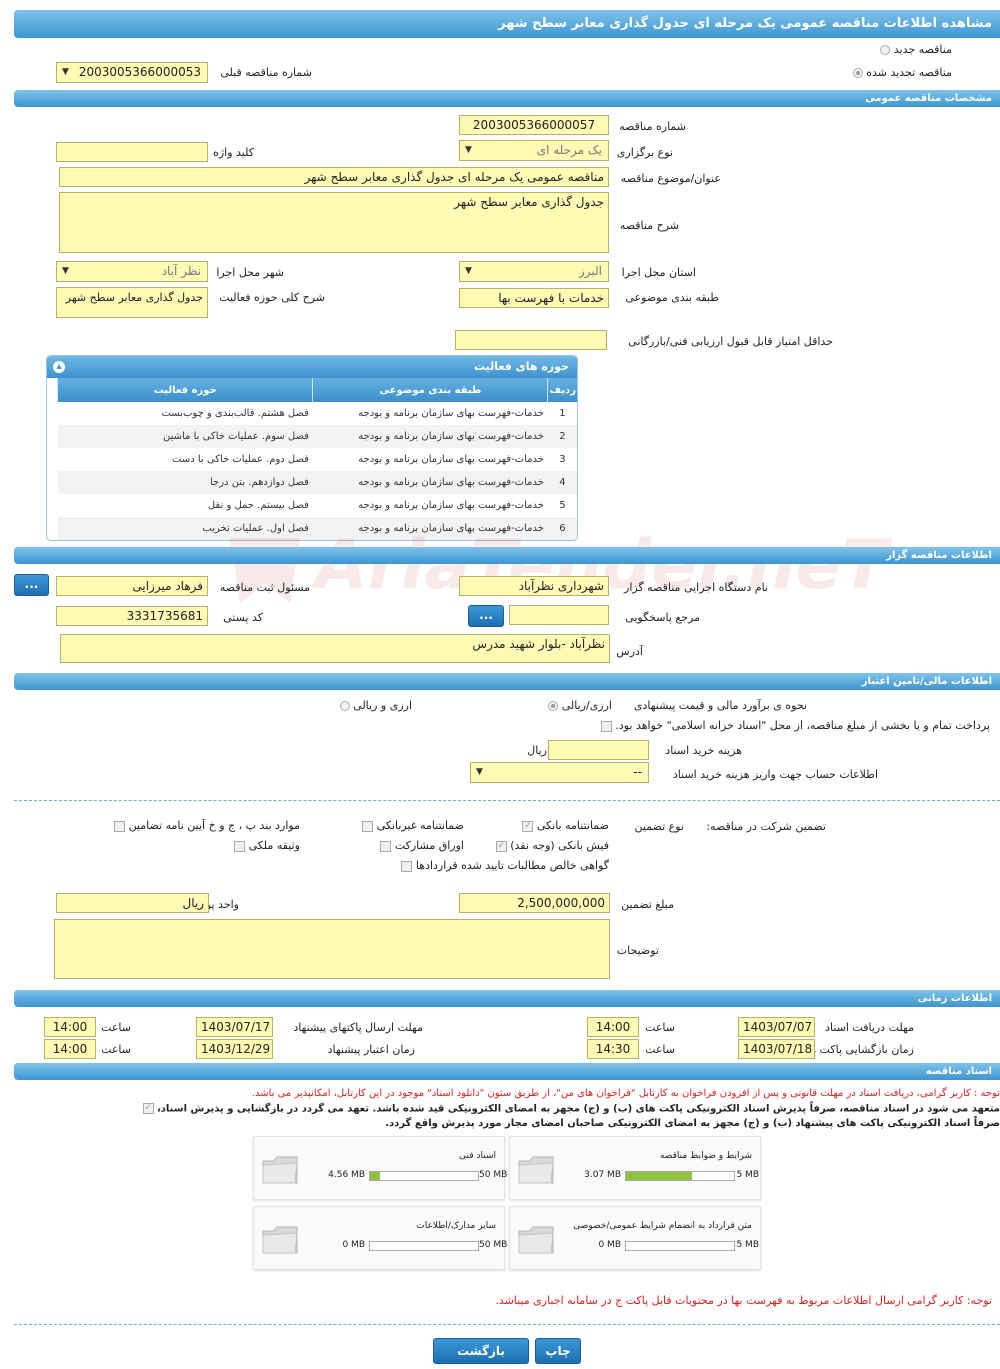 This screenshot has height=1369, width=1000. I want to click on min-score-field, so click(531, 340).